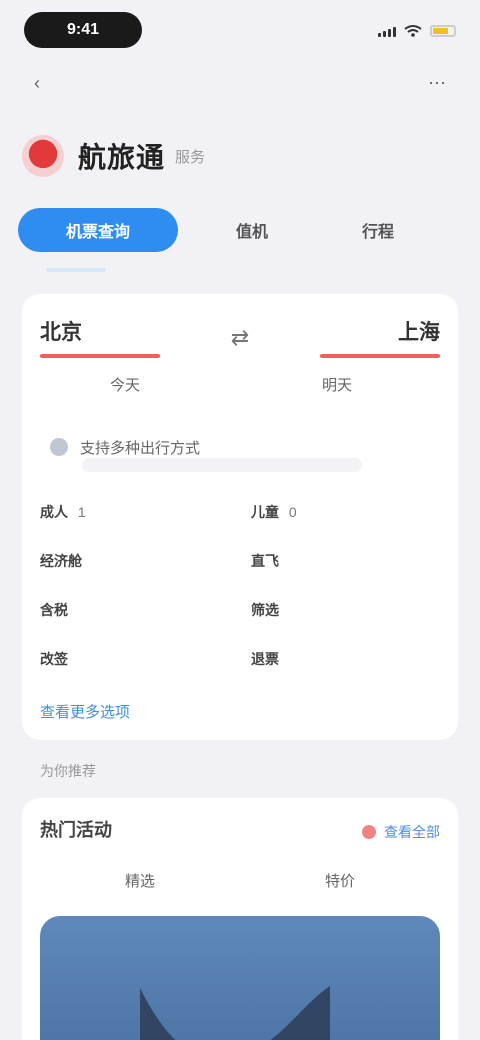 The width and height of the screenshot is (480, 1040). What do you see at coordinates (337, 384) in the screenshot?
I see `return-date: 明天` at bounding box center [337, 384].